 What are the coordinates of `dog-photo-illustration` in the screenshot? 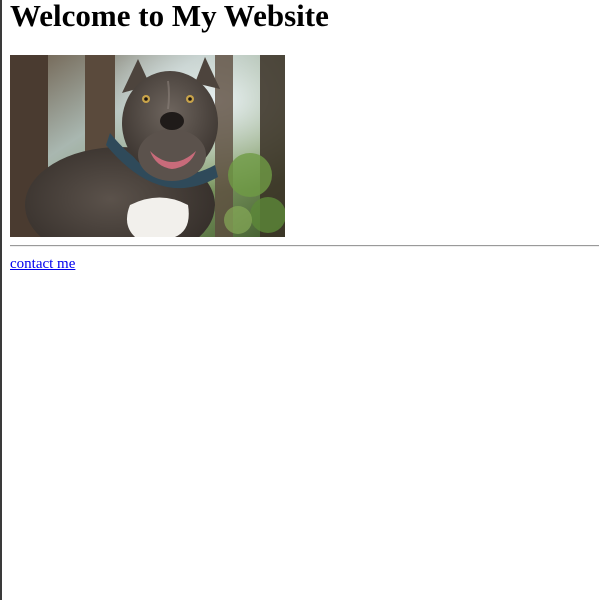 It's located at (147, 146).